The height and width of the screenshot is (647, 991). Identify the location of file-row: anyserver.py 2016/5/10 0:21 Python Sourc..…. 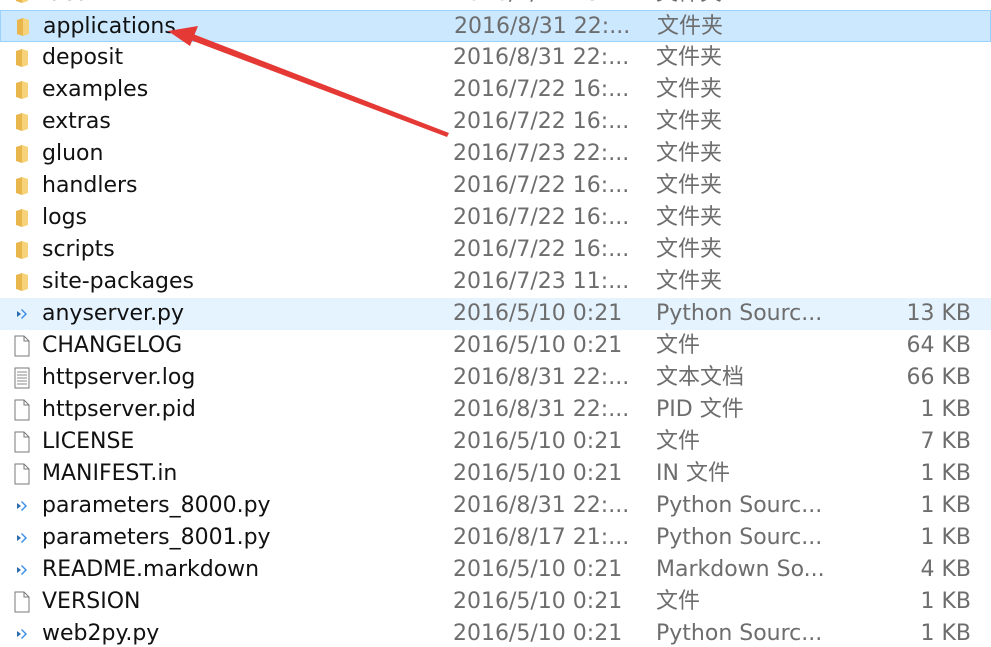
(495, 314).